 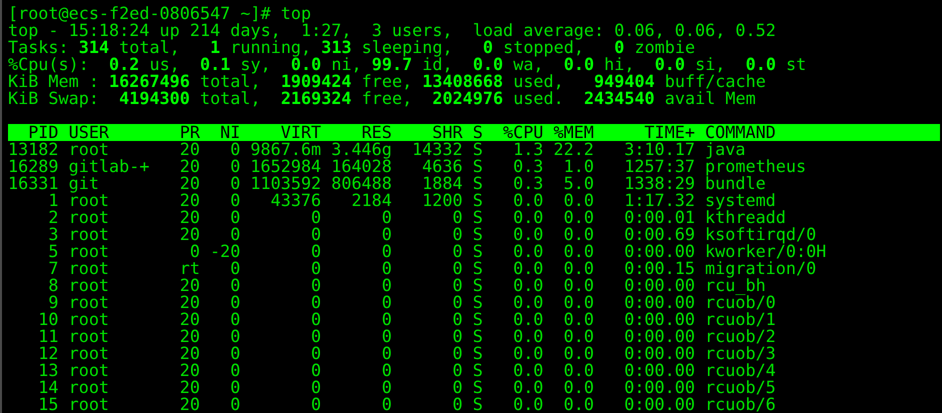 What do you see at coordinates (48, 336) in the screenshot?
I see `table-cell-text: 11` at bounding box center [48, 336].